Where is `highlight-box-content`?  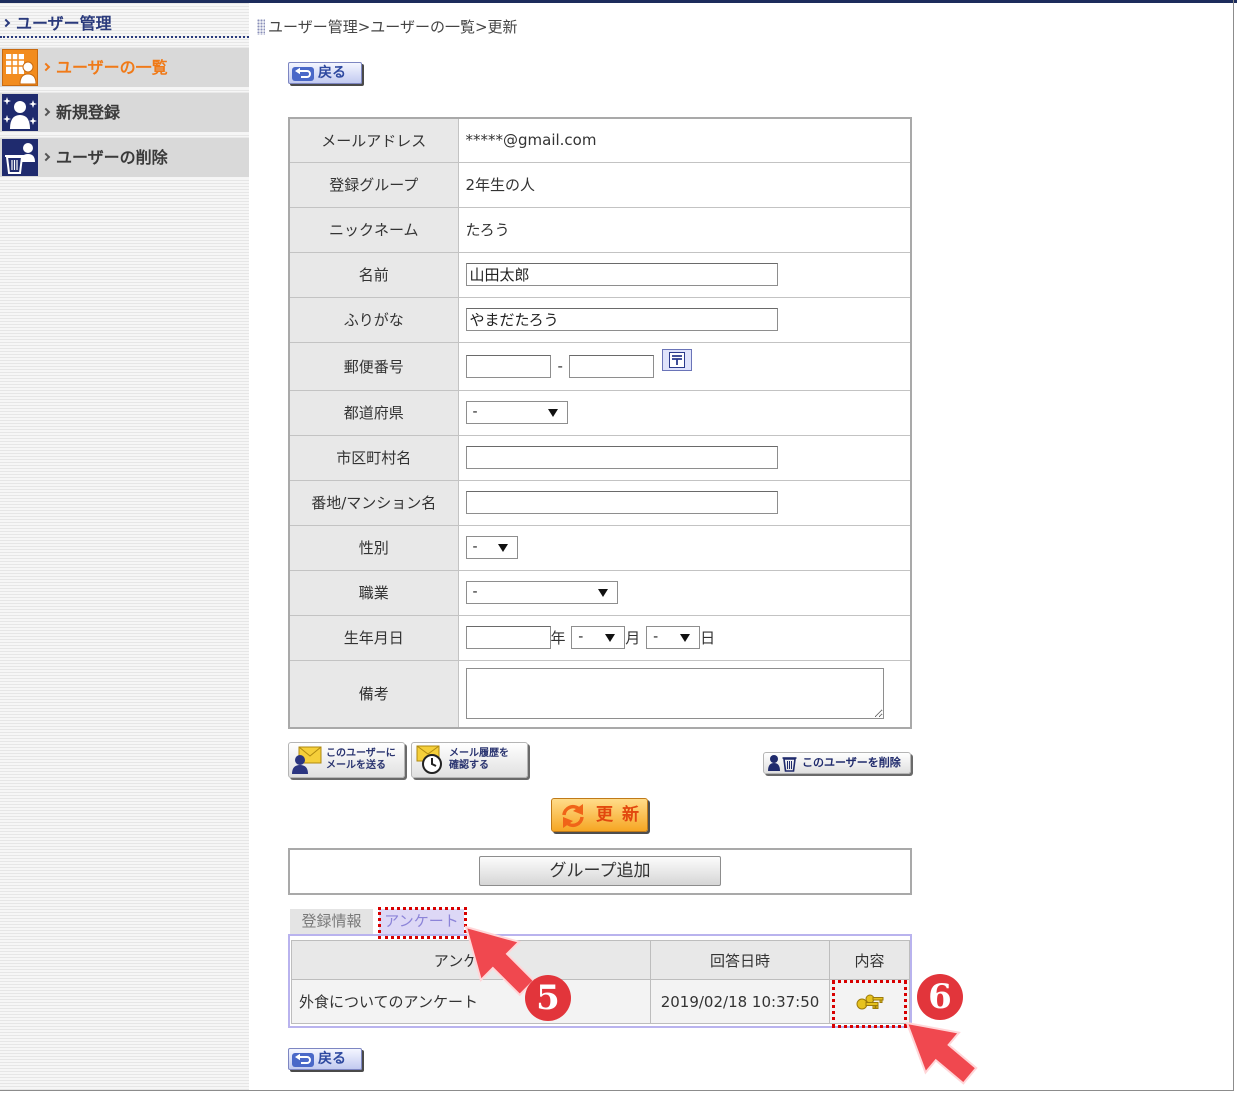 highlight-box-content is located at coordinates (869, 1004).